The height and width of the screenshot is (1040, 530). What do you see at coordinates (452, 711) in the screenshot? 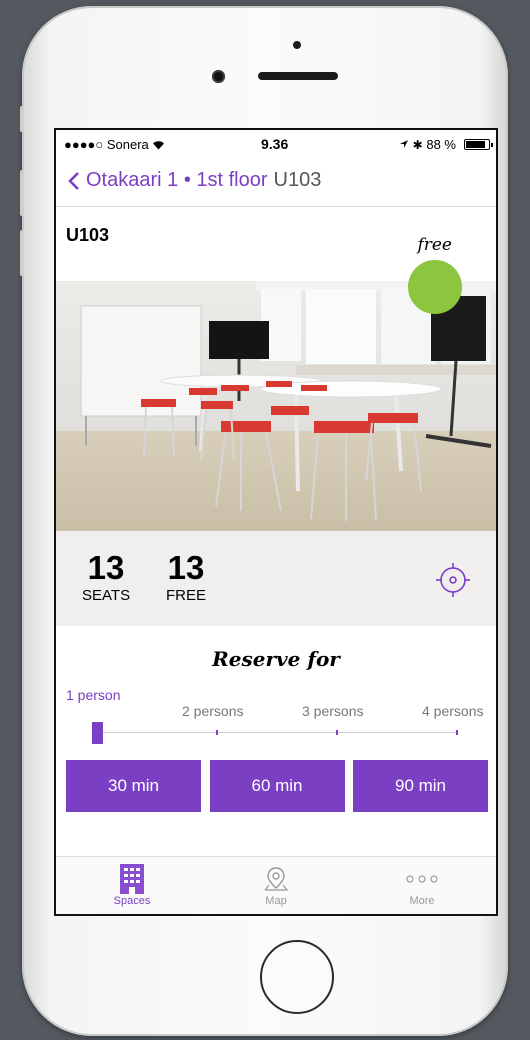
I see `option-4-persons: 4 persons` at bounding box center [452, 711].